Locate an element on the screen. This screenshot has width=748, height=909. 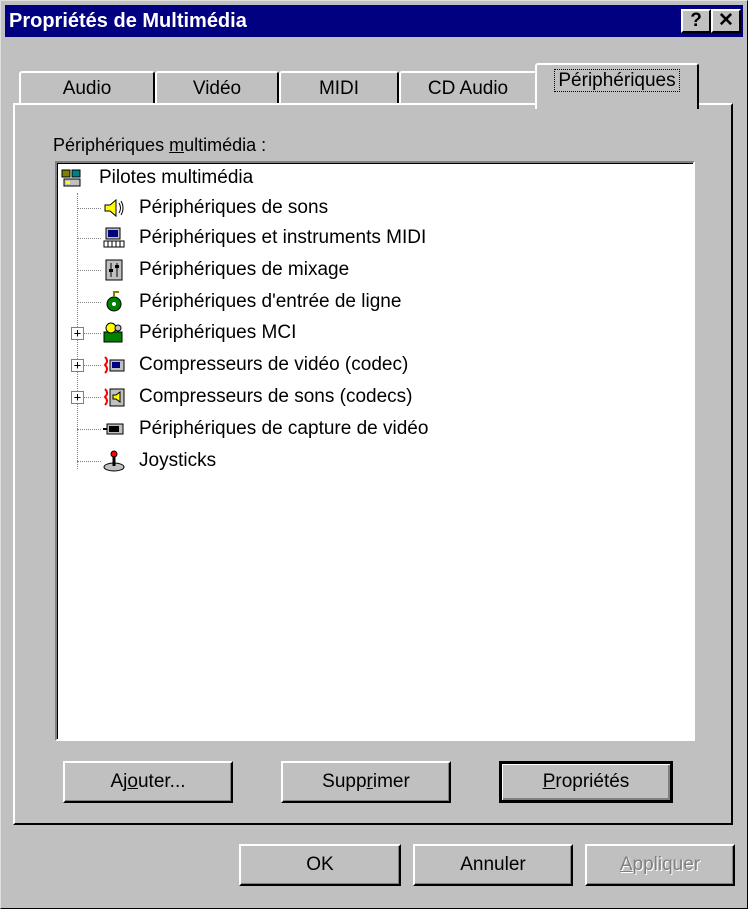
ok-button: OK is located at coordinates (320, 865).